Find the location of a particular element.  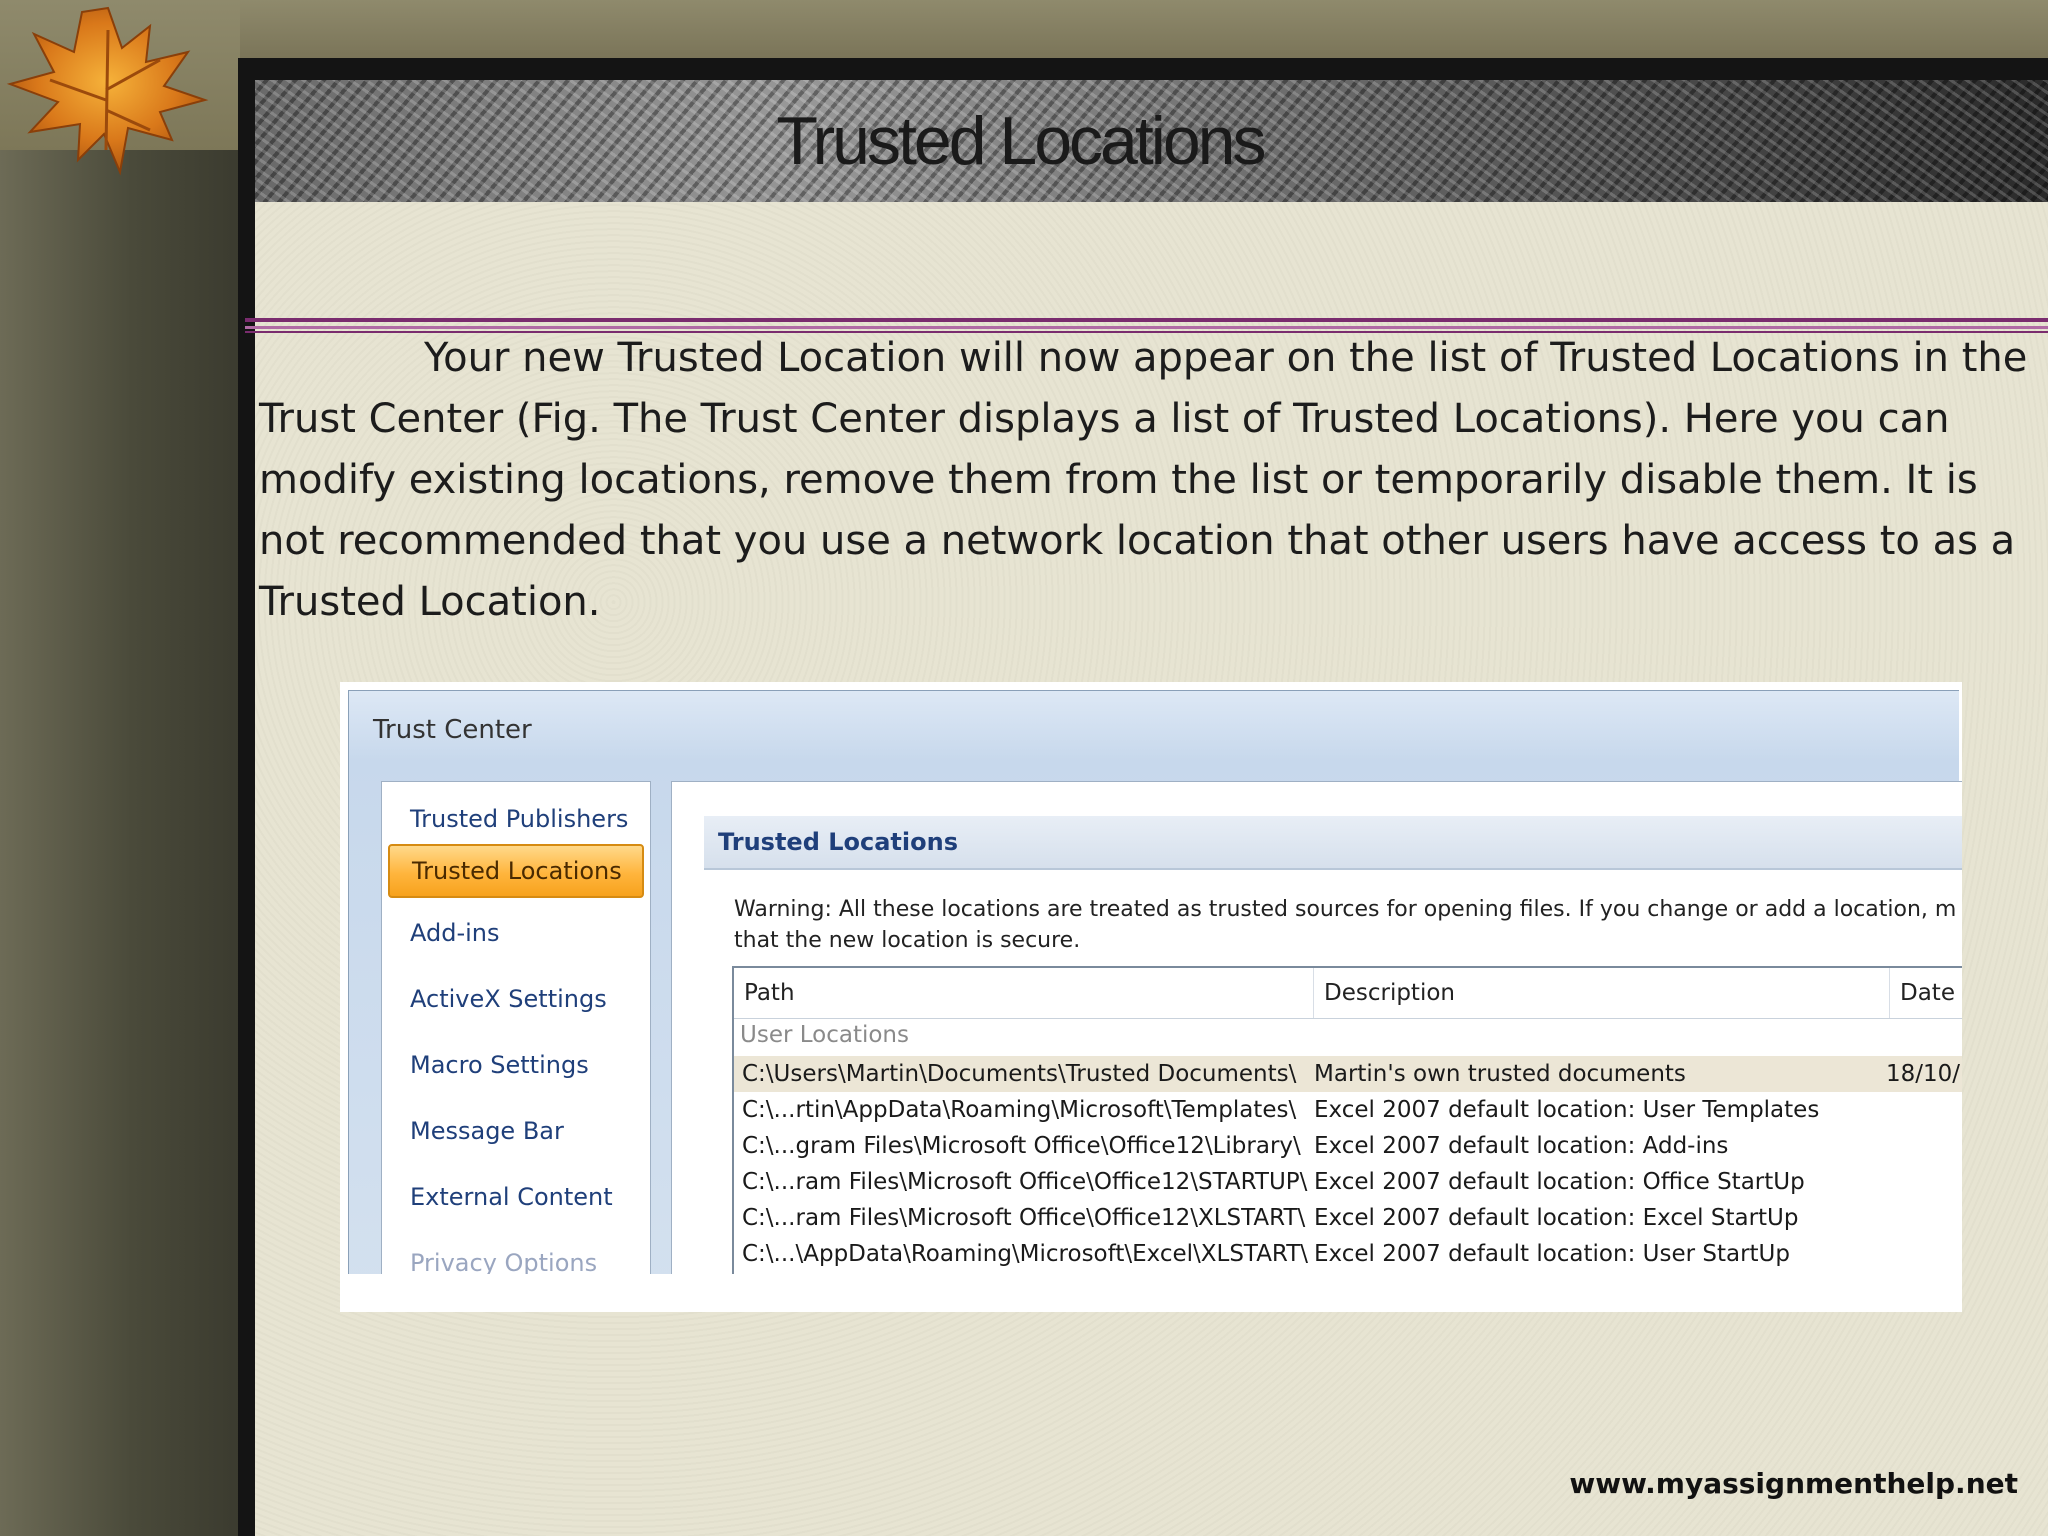

top-background-band is located at coordinates (1024, 30).